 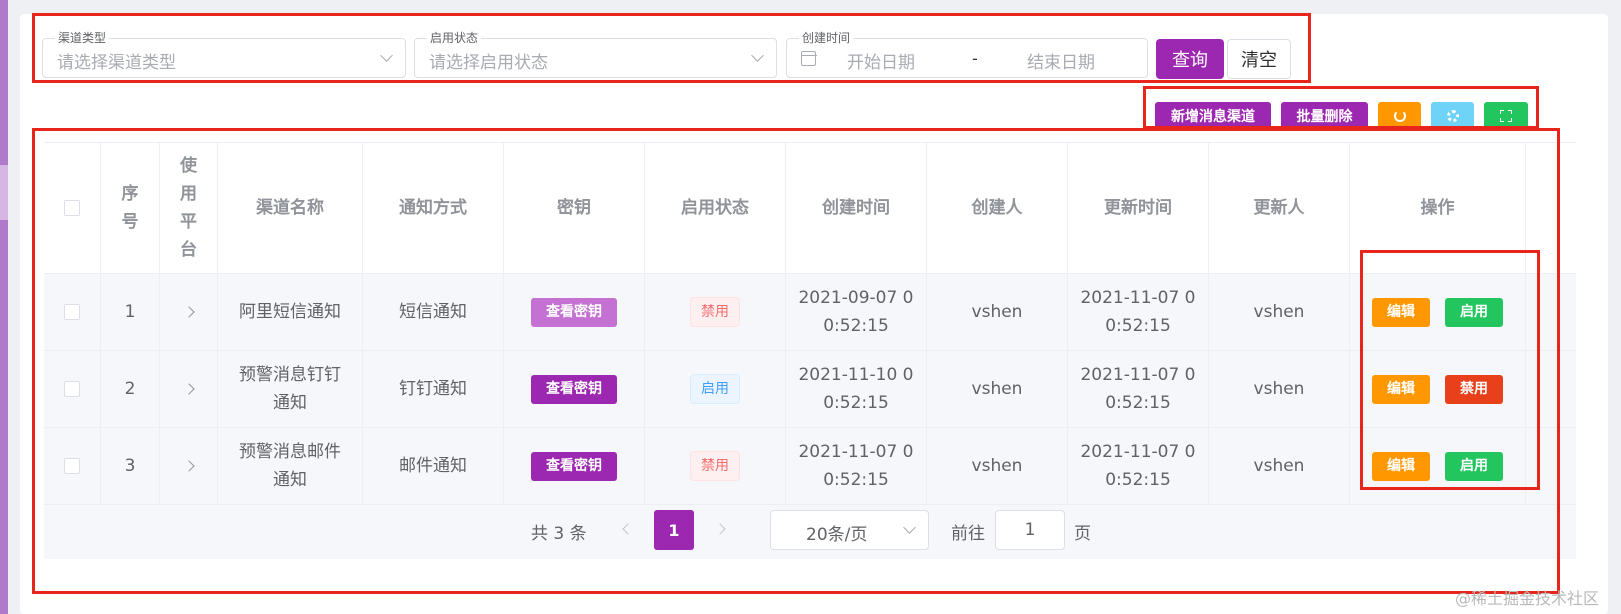 I want to click on watermark: @稀土掘金技术社区, so click(x=1527, y=598).